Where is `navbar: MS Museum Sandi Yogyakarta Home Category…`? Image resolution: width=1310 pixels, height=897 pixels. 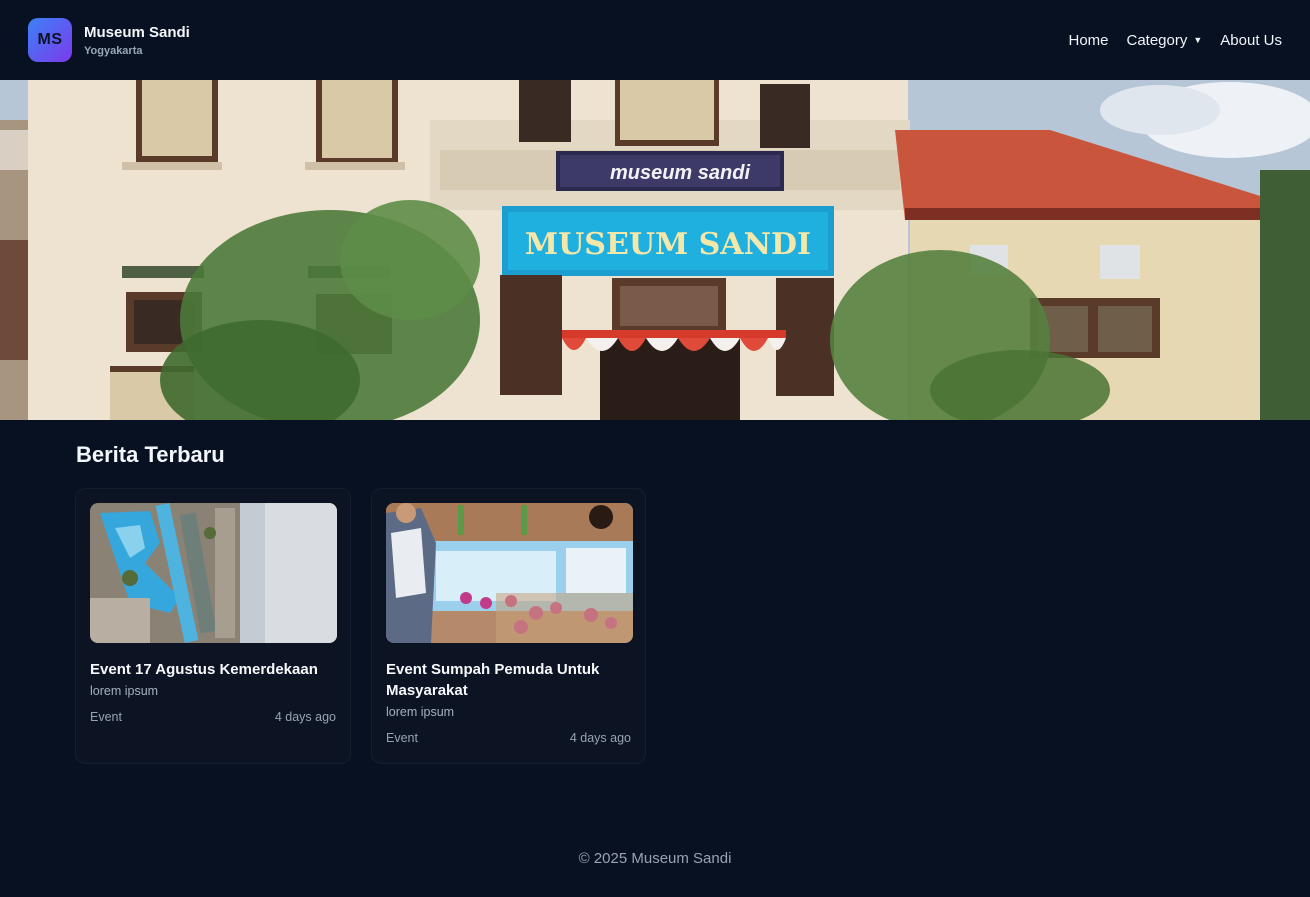
navbar: MS Museum Sandi Yogyakarta Home Category… is located at coordinates (655, 40).